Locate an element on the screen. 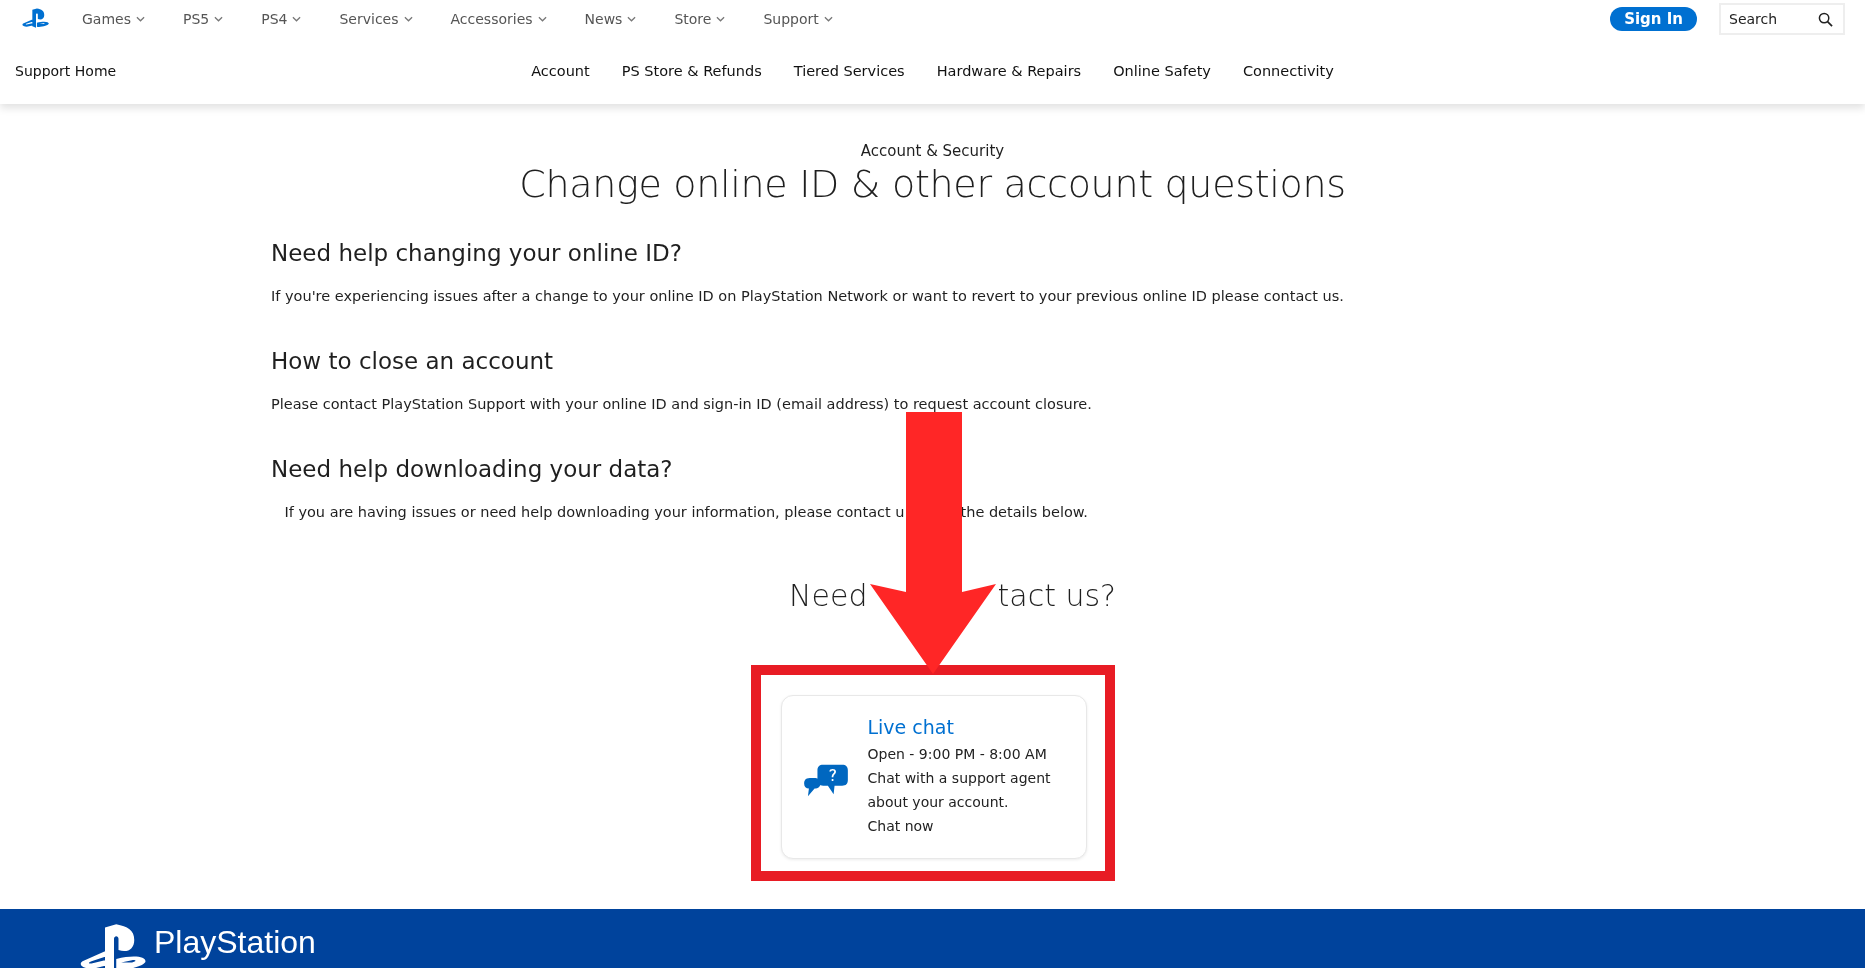  live-chat-card: Live chat Open - 9:00 PM - 8:00 AM Chat with a support agent about your account. Chat now is located at coordinates (933, 777).